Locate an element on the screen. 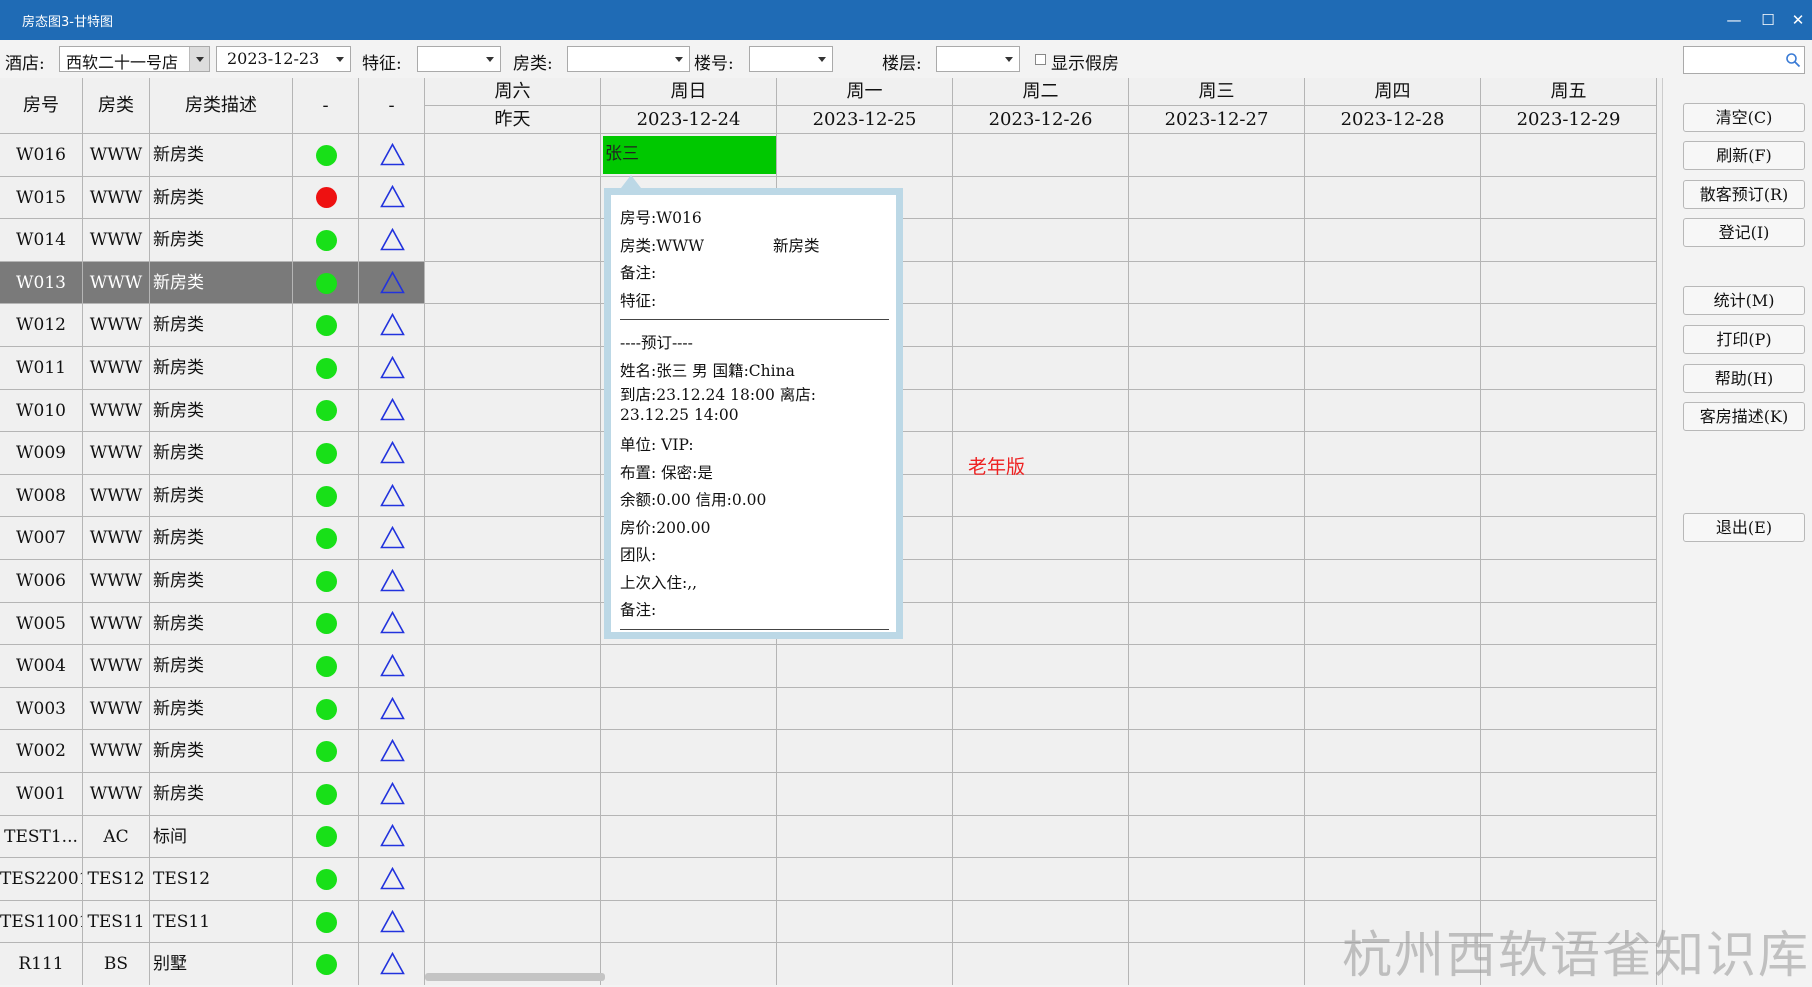 Image resolution: width=1812 pixels, height=987 pixels. header-flag: - is located at coordinates (392, 106).